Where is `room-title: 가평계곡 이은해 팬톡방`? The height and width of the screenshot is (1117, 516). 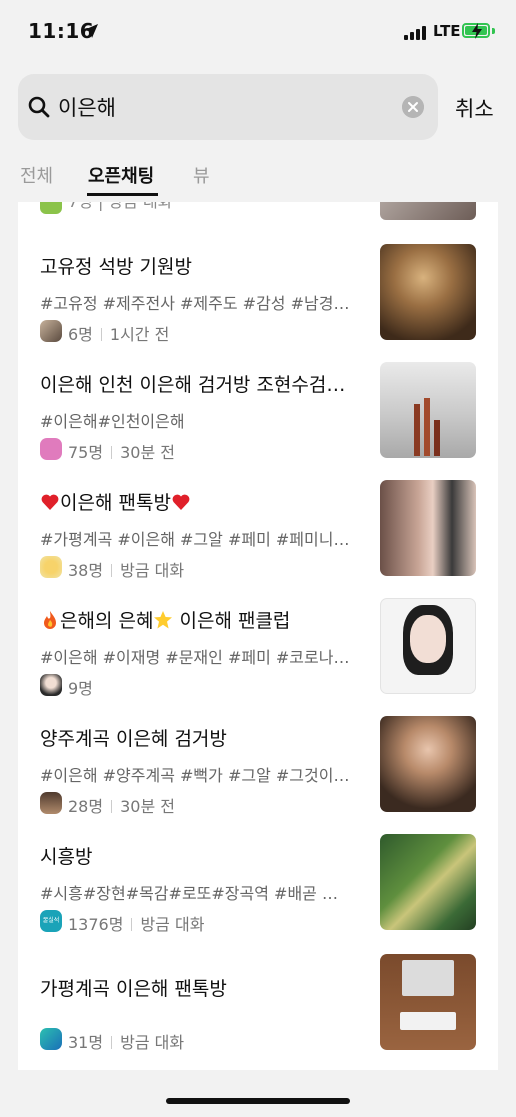
room-title: 가평계곡 이은해 팬톡방 is located at coordinates (133, 989).